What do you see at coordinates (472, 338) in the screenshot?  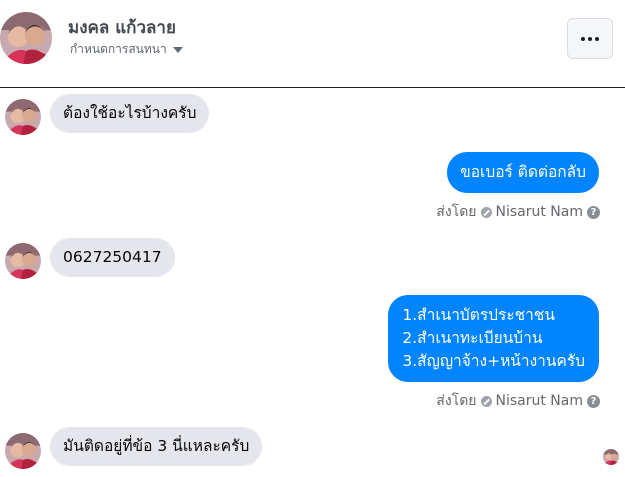 I see `message-line: 2.สำเนาทะเบียนบ้าน` at bounding box center [472, 338].